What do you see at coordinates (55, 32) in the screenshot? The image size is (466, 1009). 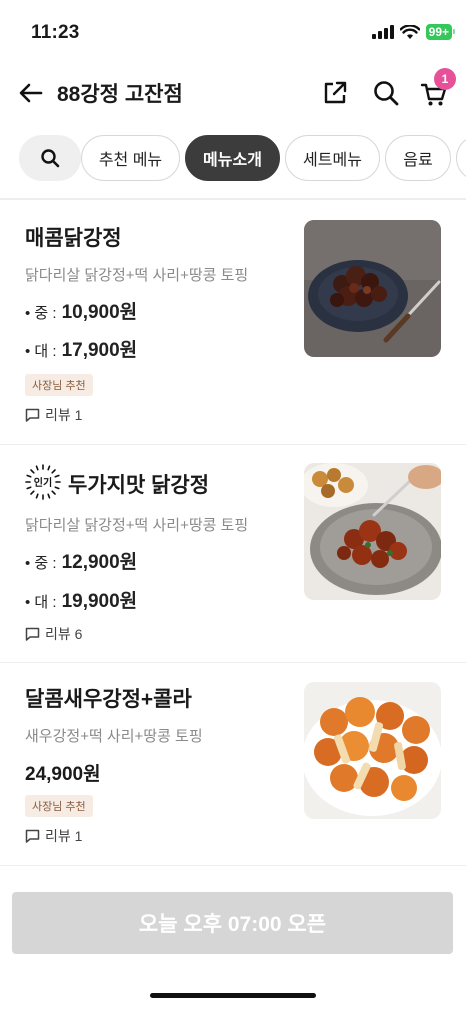 I see `status-time: 11:23` at bounding box center [55, 32].